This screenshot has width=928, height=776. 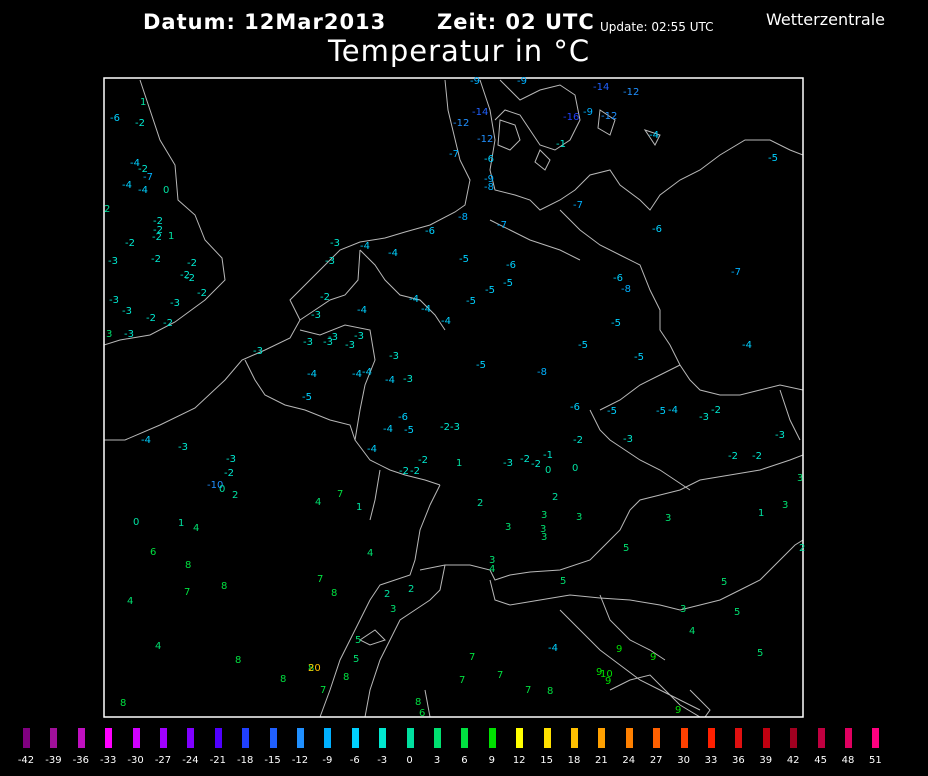 I want to click on legend-label: 33, so click(x=711, y=760).